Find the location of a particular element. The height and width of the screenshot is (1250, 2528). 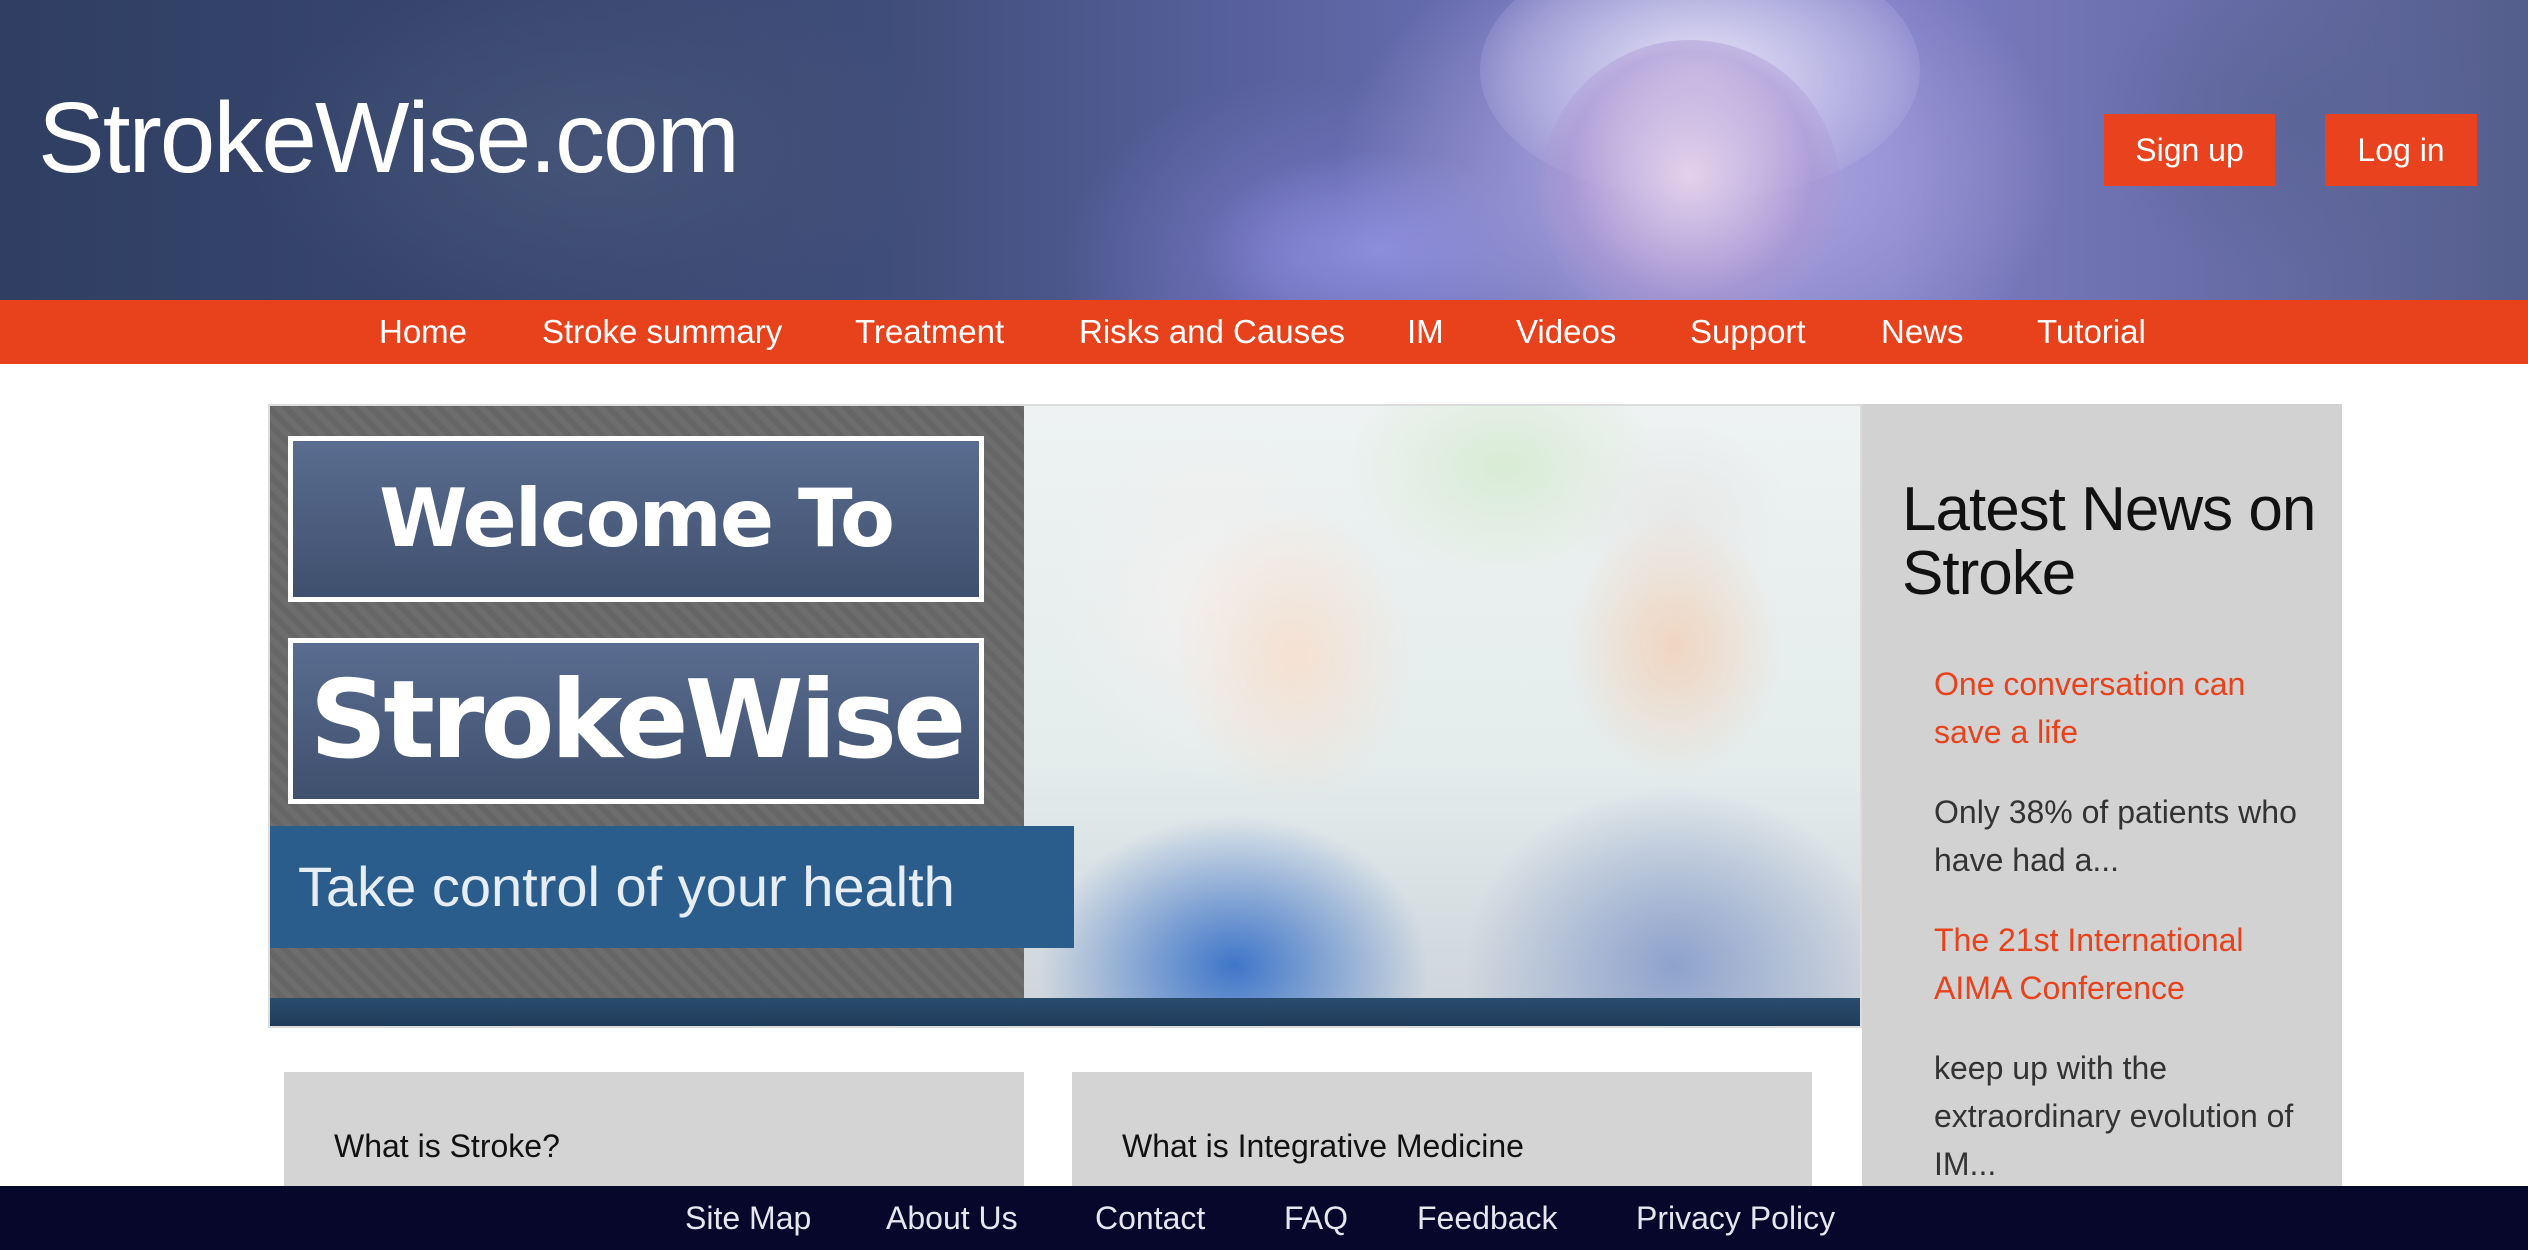

nav-item-videos: Videos is located at coordinates (1566, 332).